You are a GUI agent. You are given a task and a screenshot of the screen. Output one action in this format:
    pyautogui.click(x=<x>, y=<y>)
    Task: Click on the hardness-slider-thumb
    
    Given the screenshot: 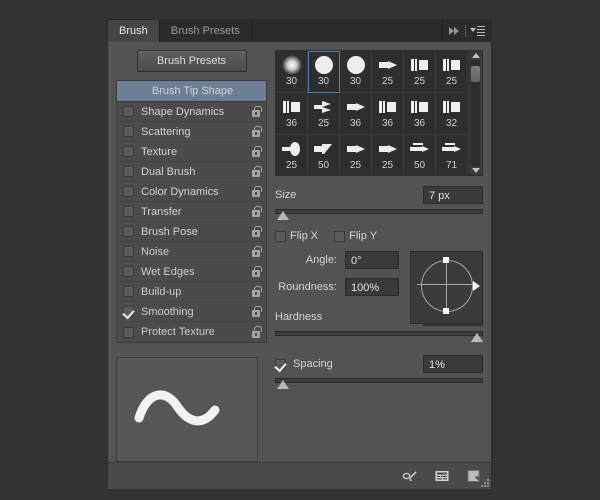 What is the action you would take?
    pyautogui.click(x=477, y=337)
    